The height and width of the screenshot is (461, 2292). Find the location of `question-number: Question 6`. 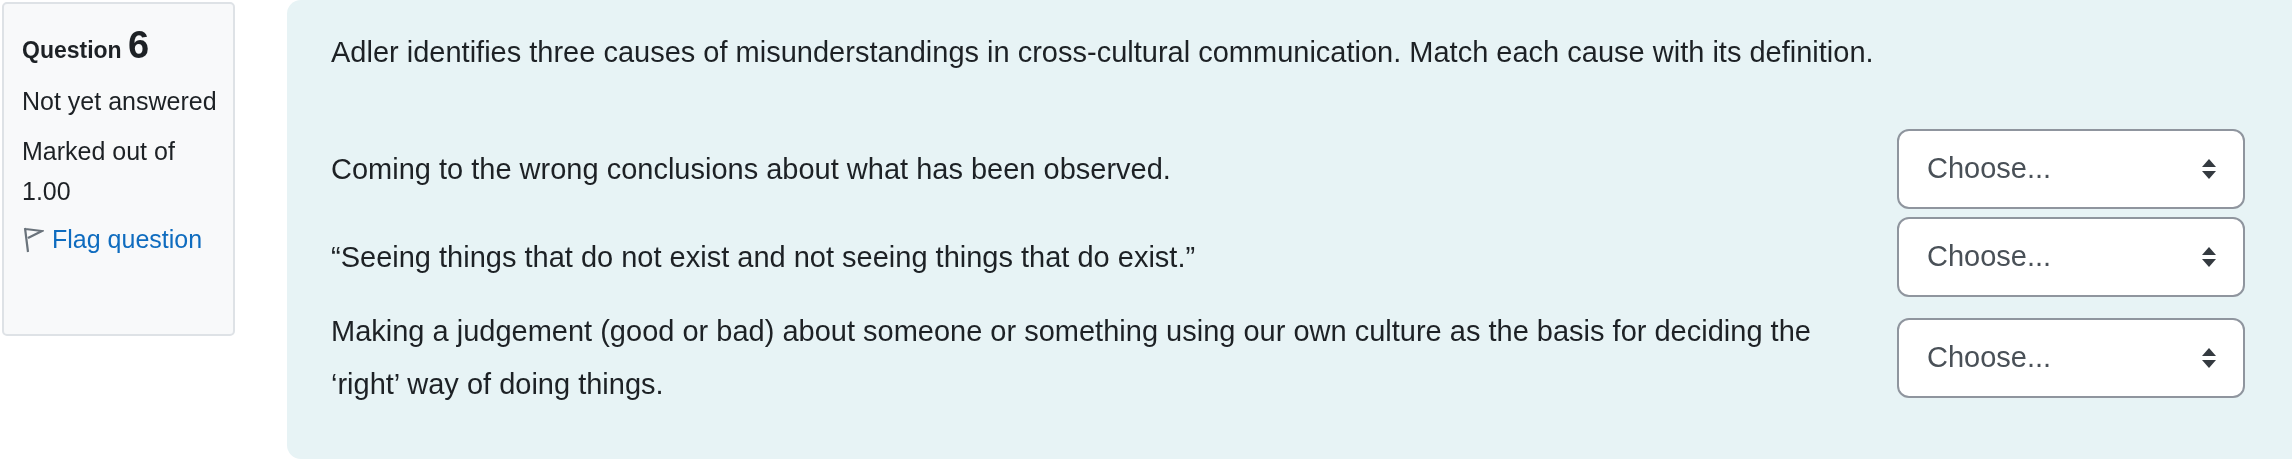

question-number: Question 6 is located at coordinates (86, 45).